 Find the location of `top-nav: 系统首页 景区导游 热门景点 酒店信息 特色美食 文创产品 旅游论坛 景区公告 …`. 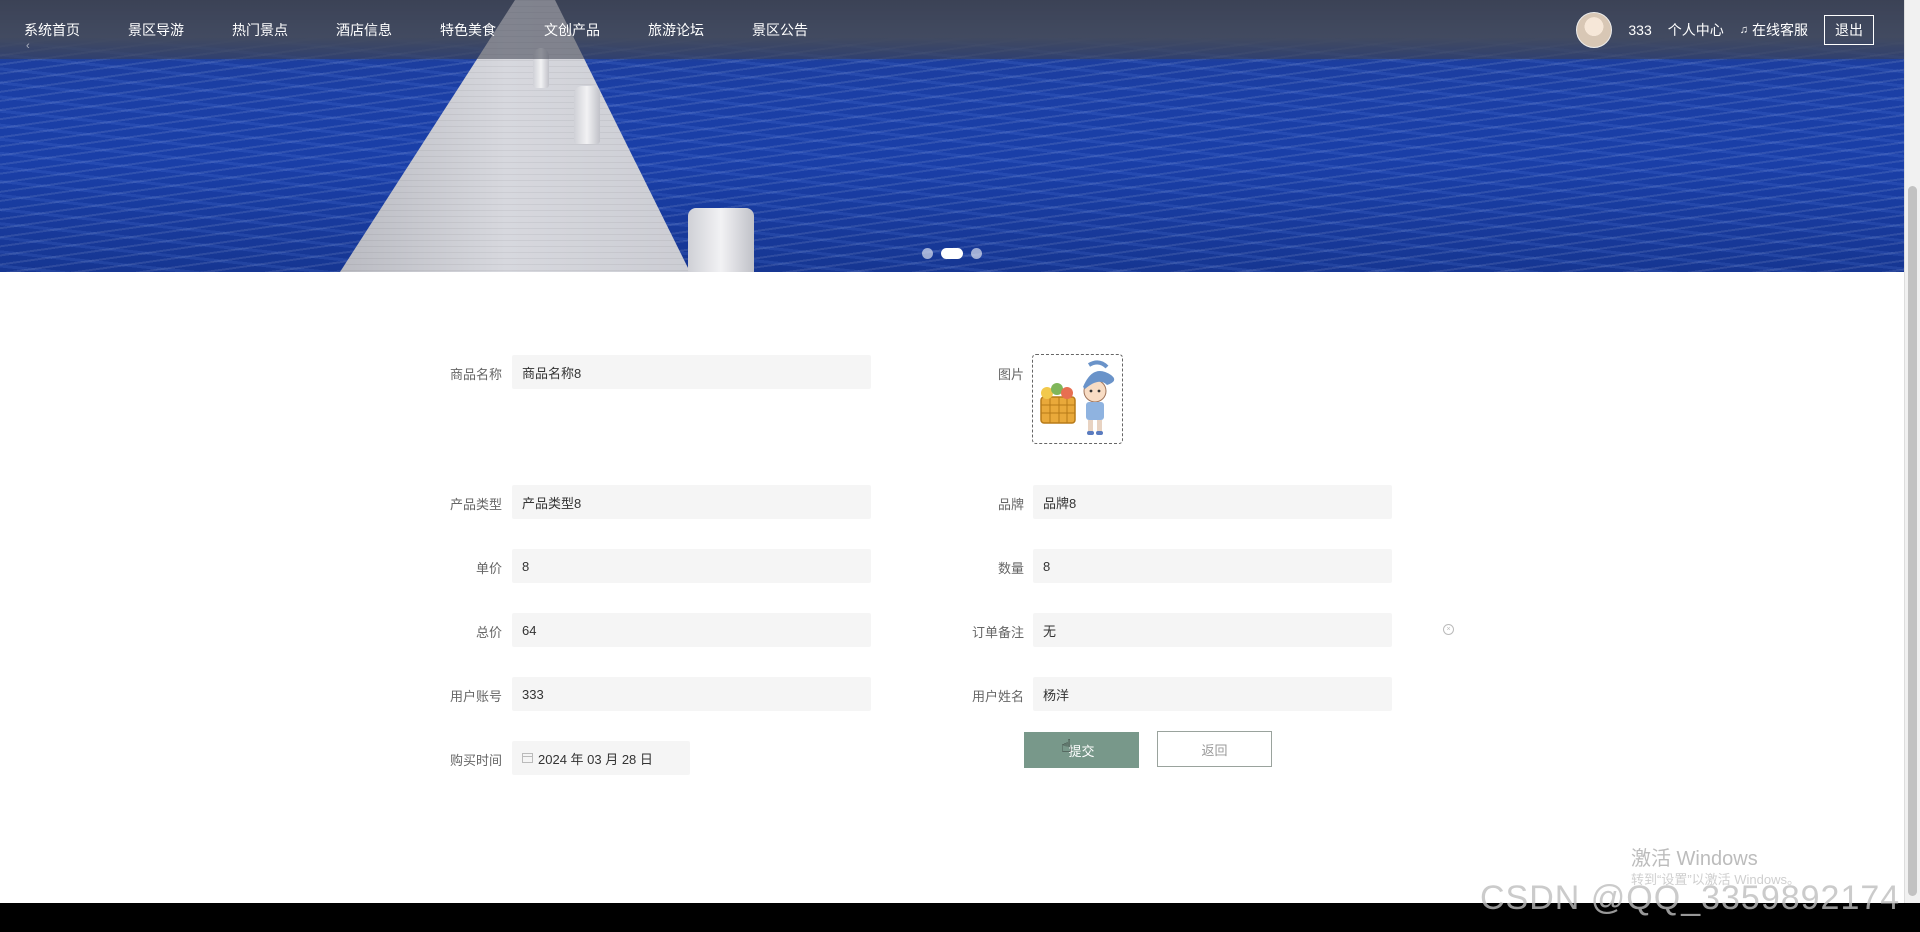

top-nav: 系统首页 景区导游 热门景点 酒店信息 特色美食 文创产品 旅游论坛 景区公告 … is located at coordinates (952, 29).